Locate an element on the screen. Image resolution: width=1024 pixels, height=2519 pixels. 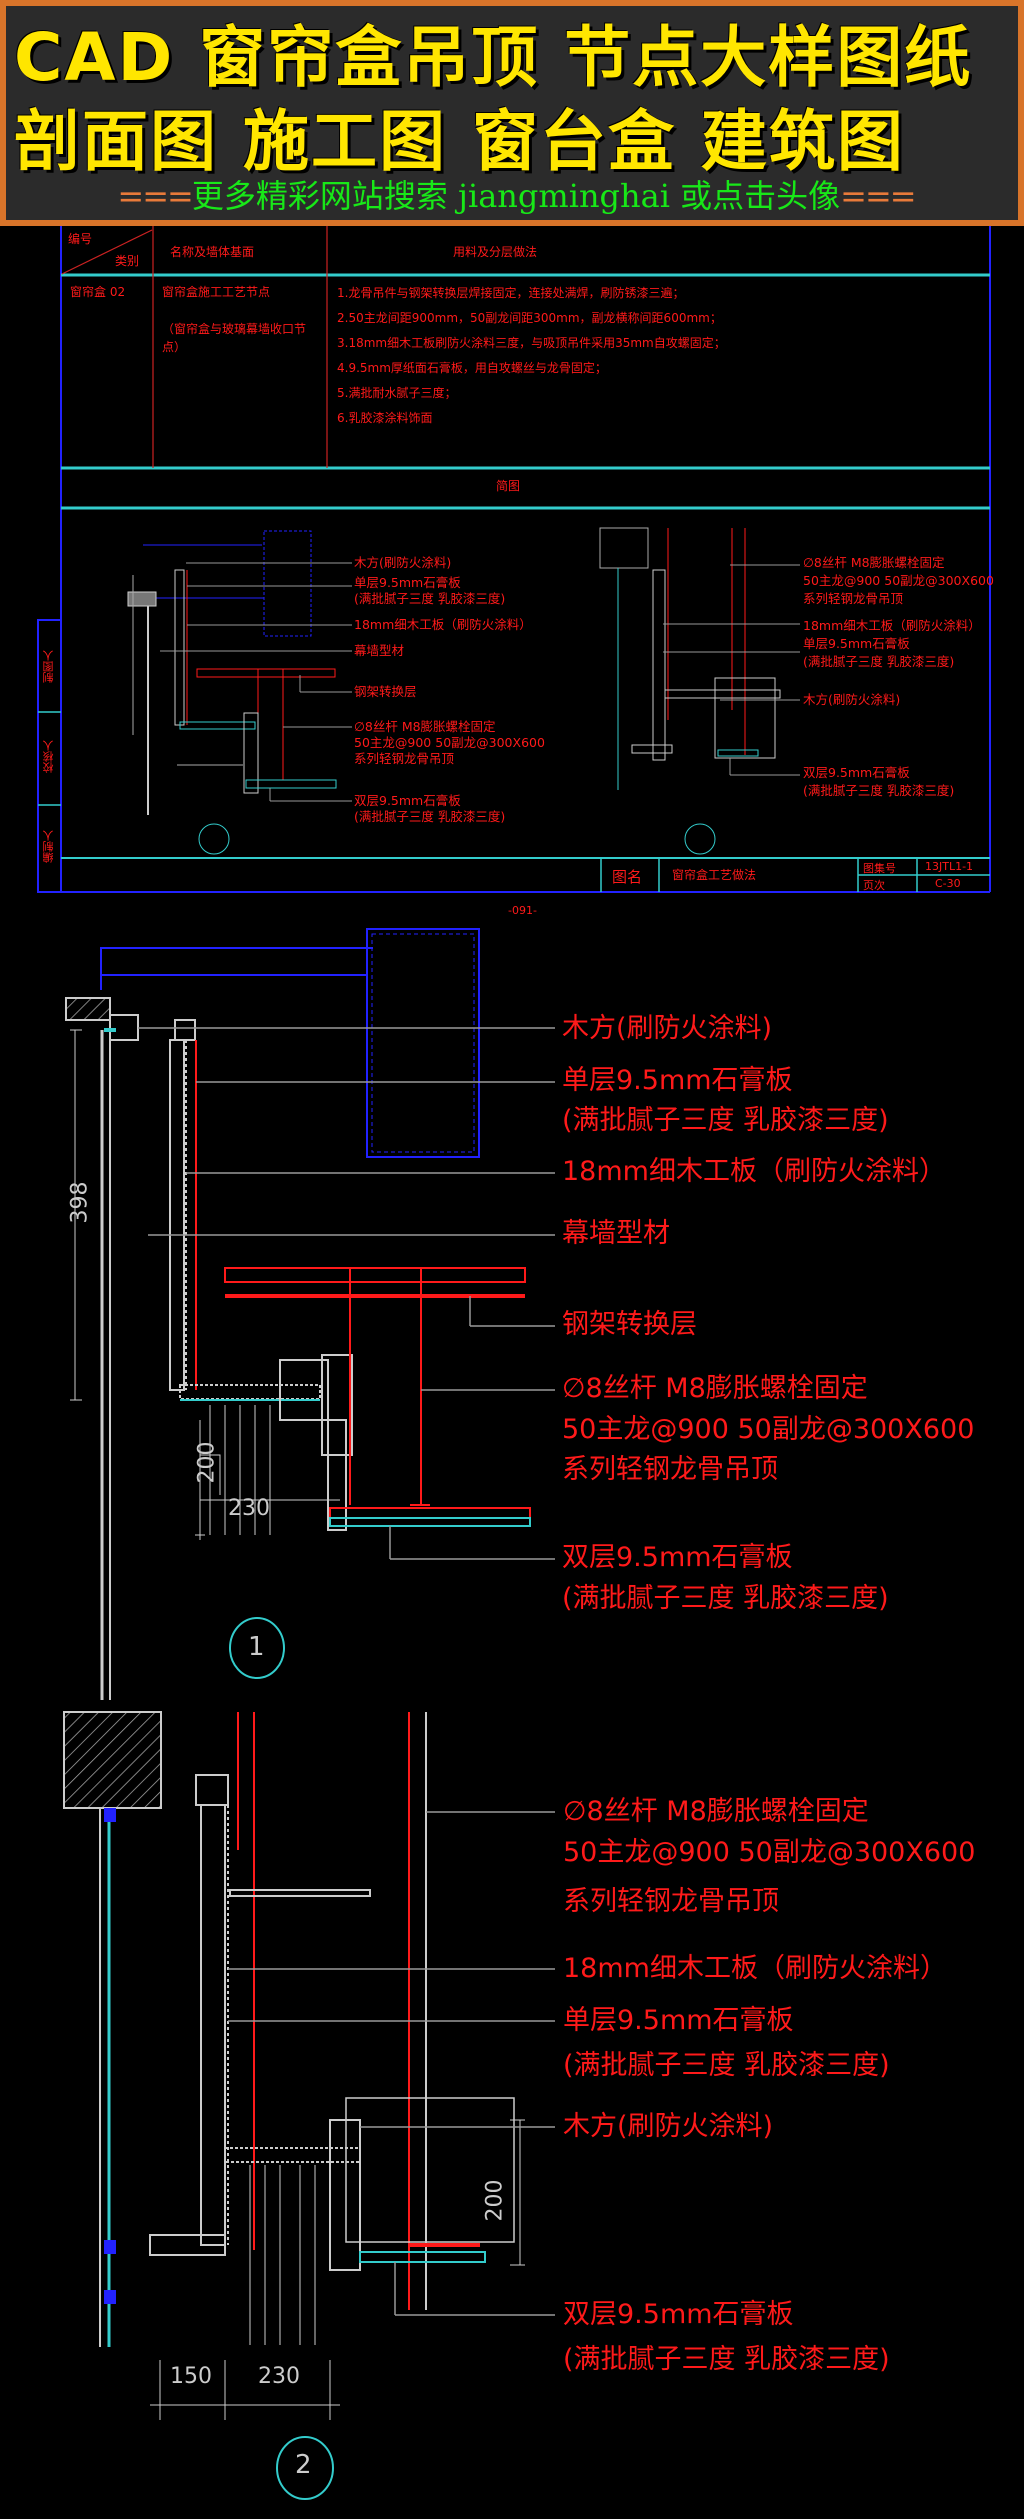
page-value: C-30 is located at coordinates (948, 883).